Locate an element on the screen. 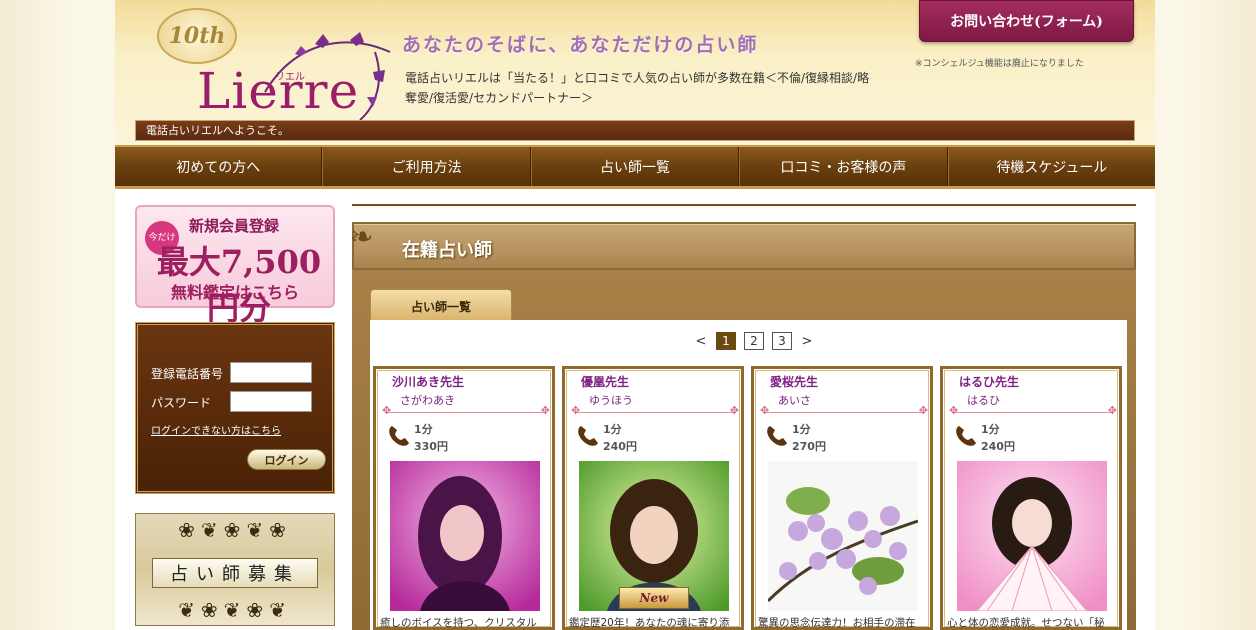 This screenshot has height=630, width=1256. fortune-teller-card: 沙川あき先生 さがわあき 1分 330円 癒しのボイスを持つ、クリスタル is located at coordinates (464, 498).